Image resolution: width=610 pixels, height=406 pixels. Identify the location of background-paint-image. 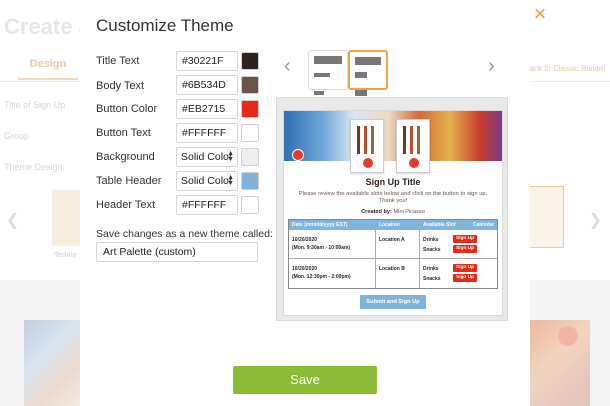
(52, 363).